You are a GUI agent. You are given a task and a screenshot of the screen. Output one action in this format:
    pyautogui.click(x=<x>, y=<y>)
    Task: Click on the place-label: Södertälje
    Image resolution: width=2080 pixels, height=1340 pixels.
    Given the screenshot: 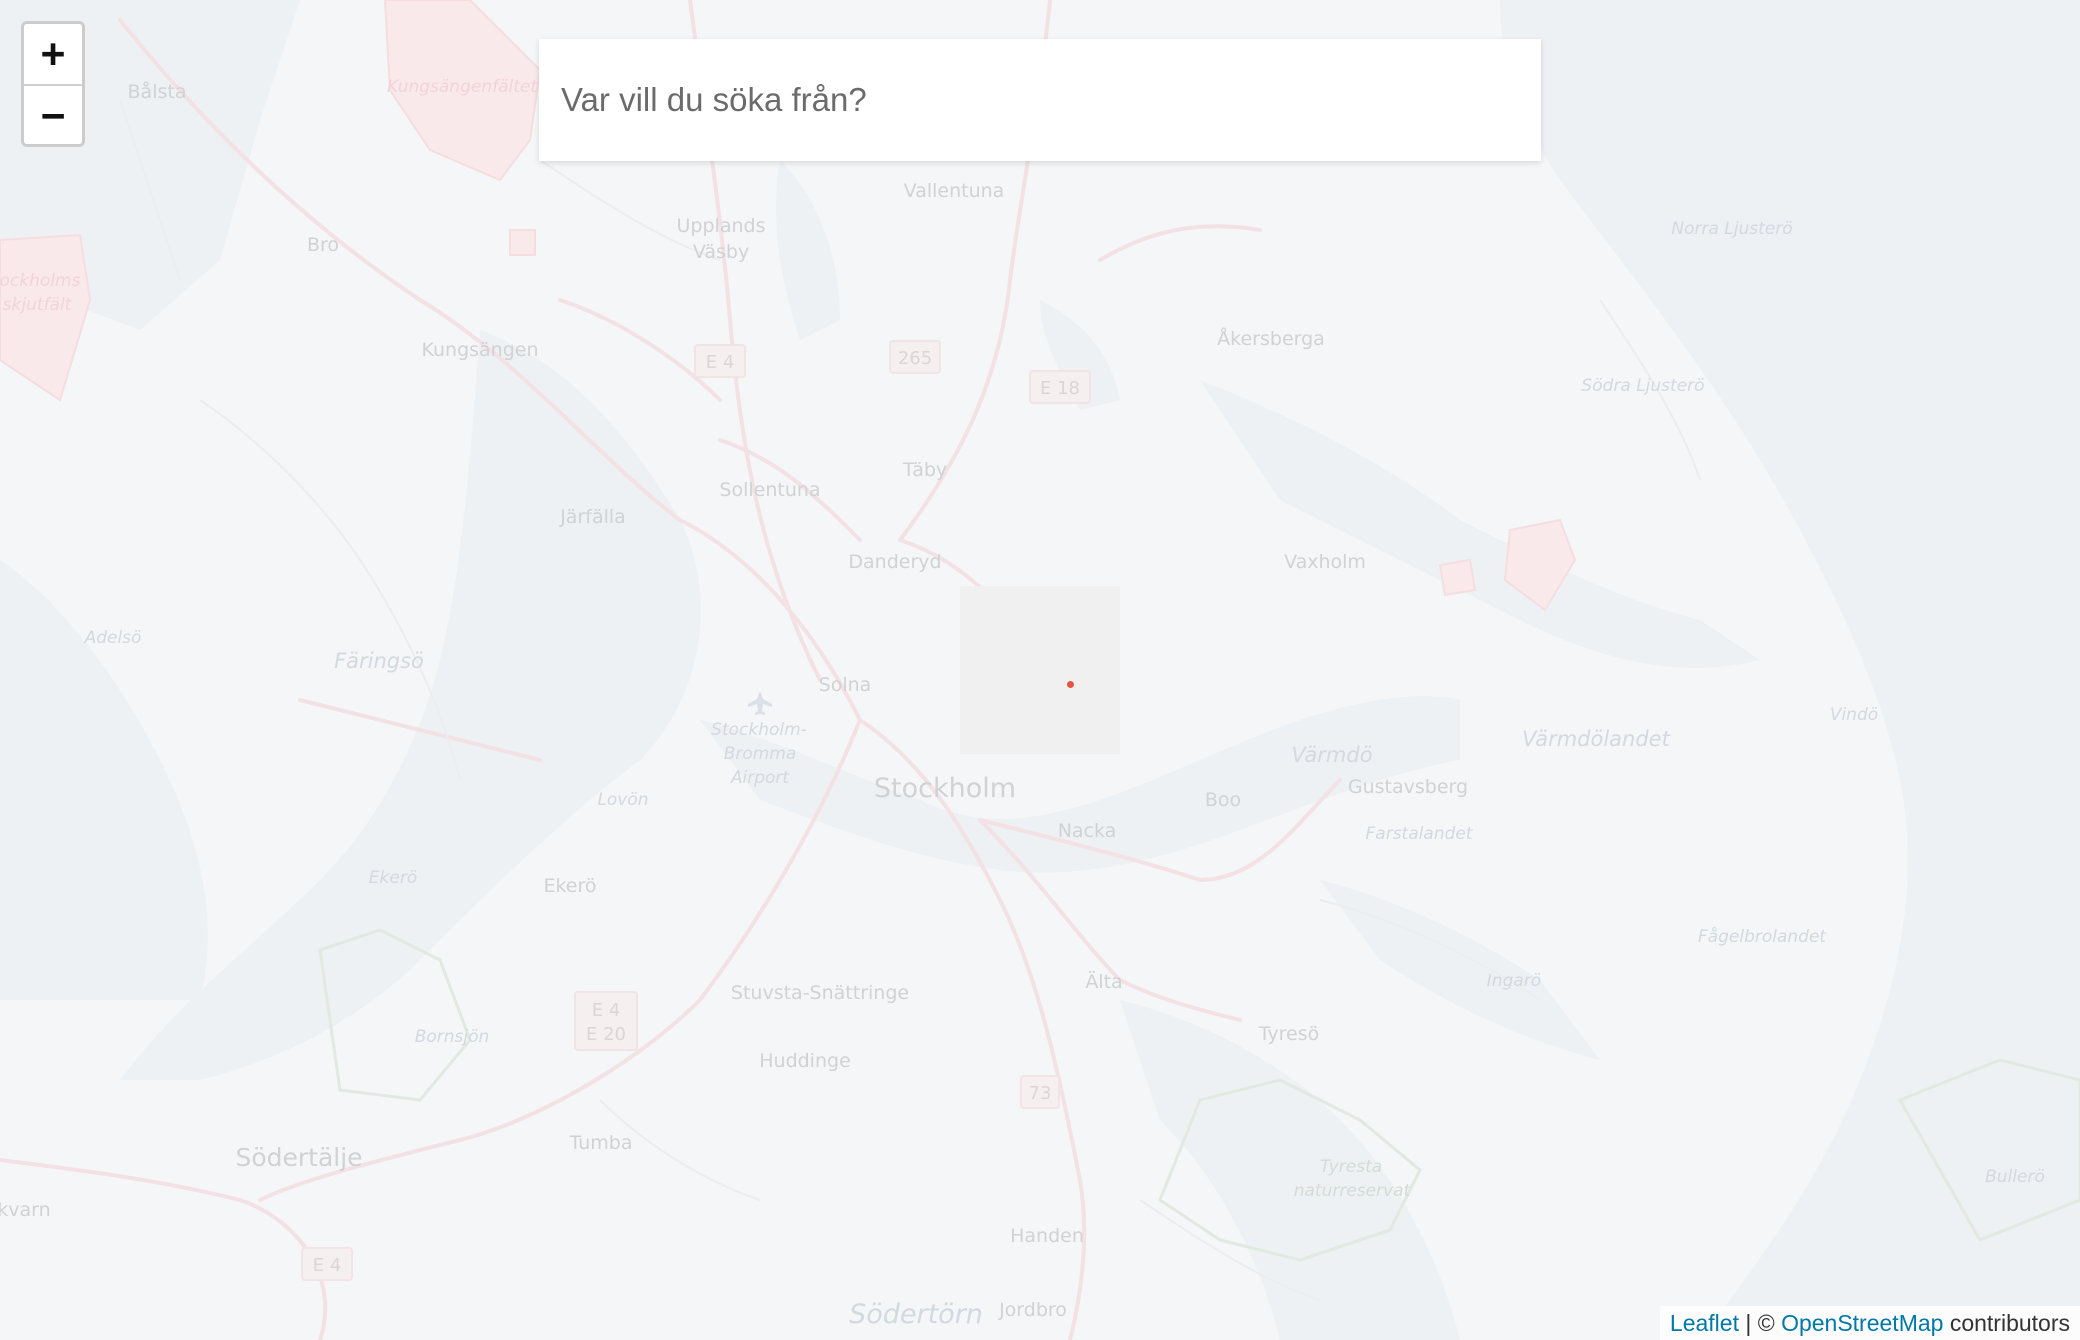 What is the action you would take?
    pyautogui.click(x=298, y=1157)
    